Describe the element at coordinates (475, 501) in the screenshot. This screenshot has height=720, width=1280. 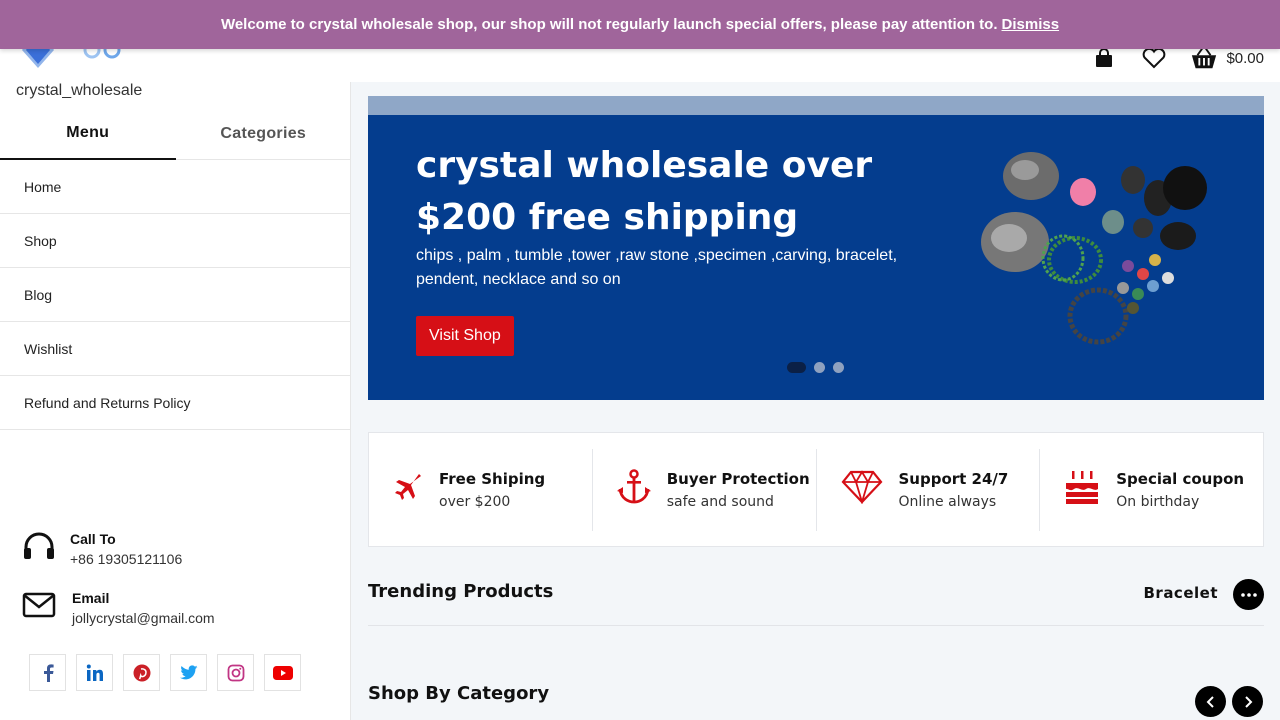
I see `feature-subtitle: over $200` at that location.